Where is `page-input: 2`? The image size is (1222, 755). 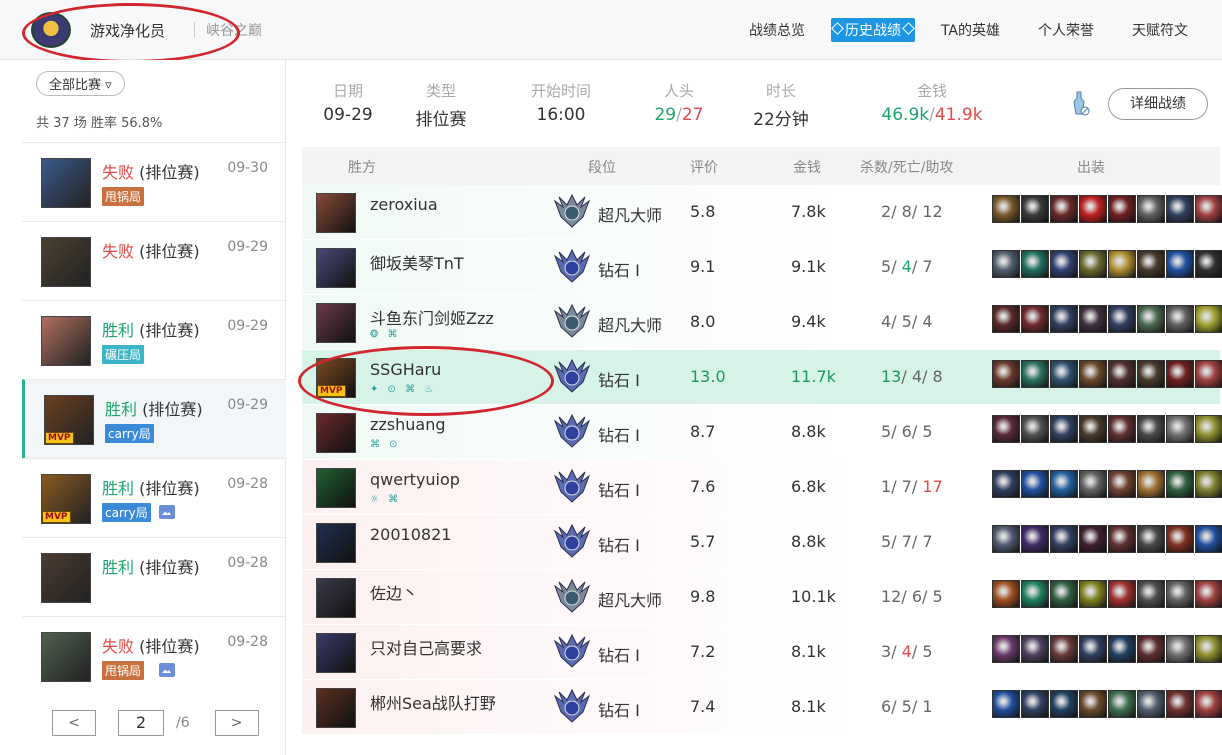 page-input: 2 is located at coordinates (141, 723).